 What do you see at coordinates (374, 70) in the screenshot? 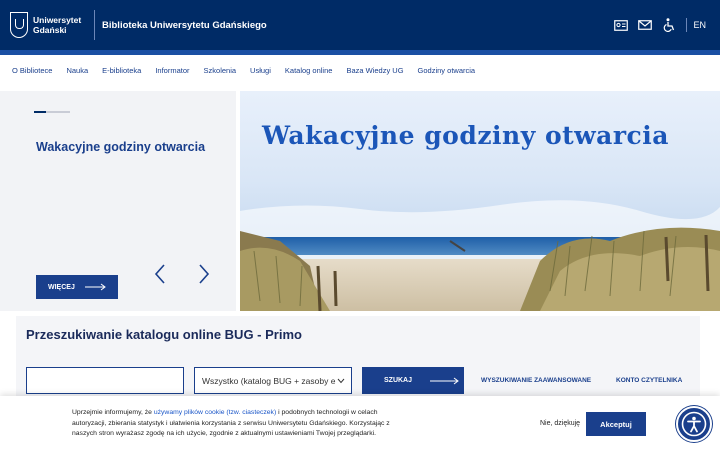
I see `nav-item-baza-wiedzy: Baza Wiedzy UG` at bounding box center [374, 70].